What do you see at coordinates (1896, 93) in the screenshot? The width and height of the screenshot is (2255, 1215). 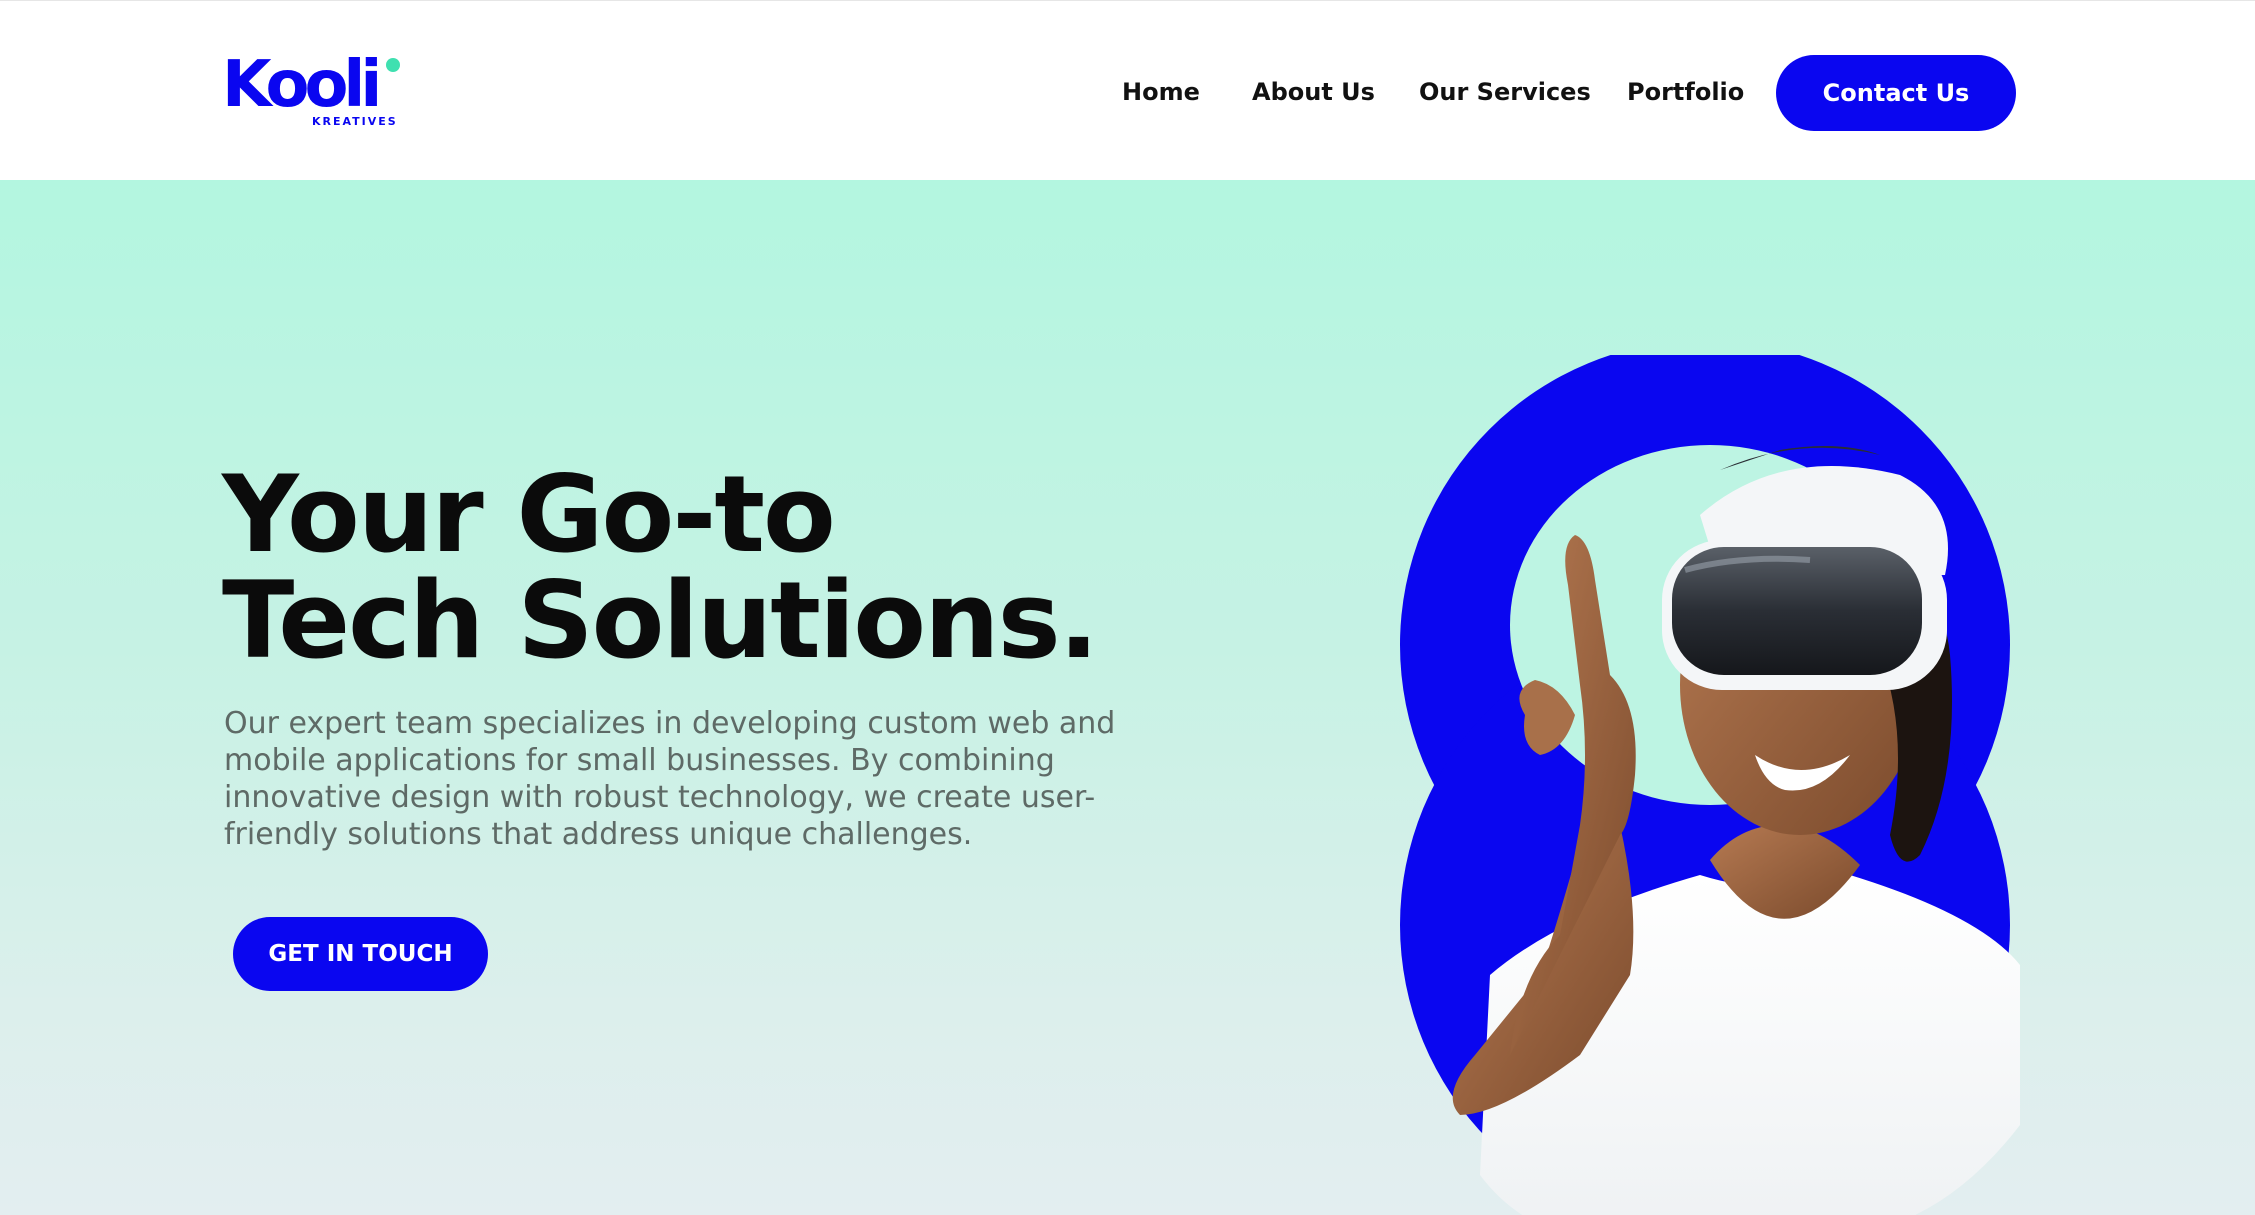 I see `contact-us-button: Contact Us` at bounding box center [1896, 93].